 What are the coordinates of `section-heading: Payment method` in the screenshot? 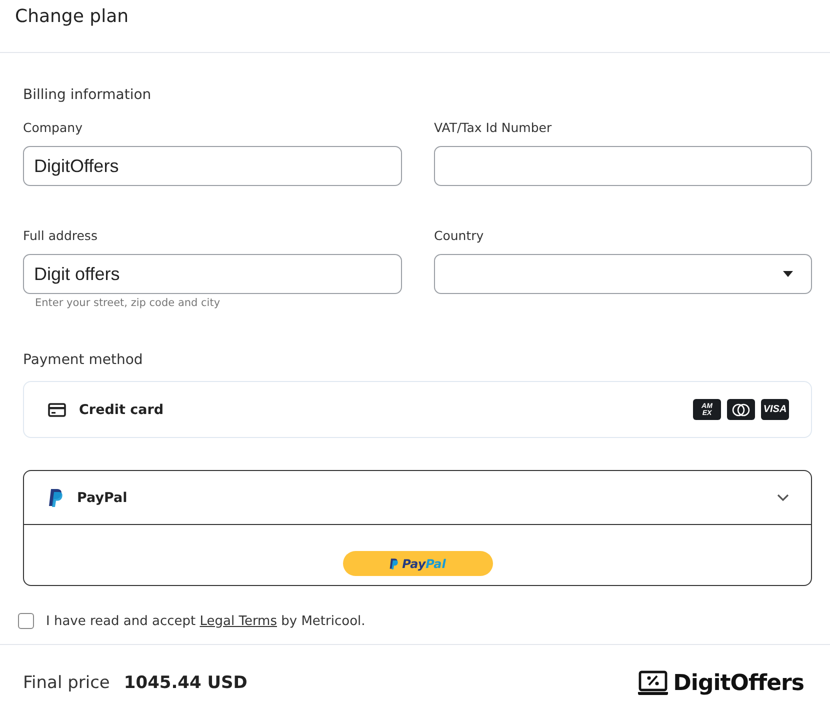 It's located at (83, 360).